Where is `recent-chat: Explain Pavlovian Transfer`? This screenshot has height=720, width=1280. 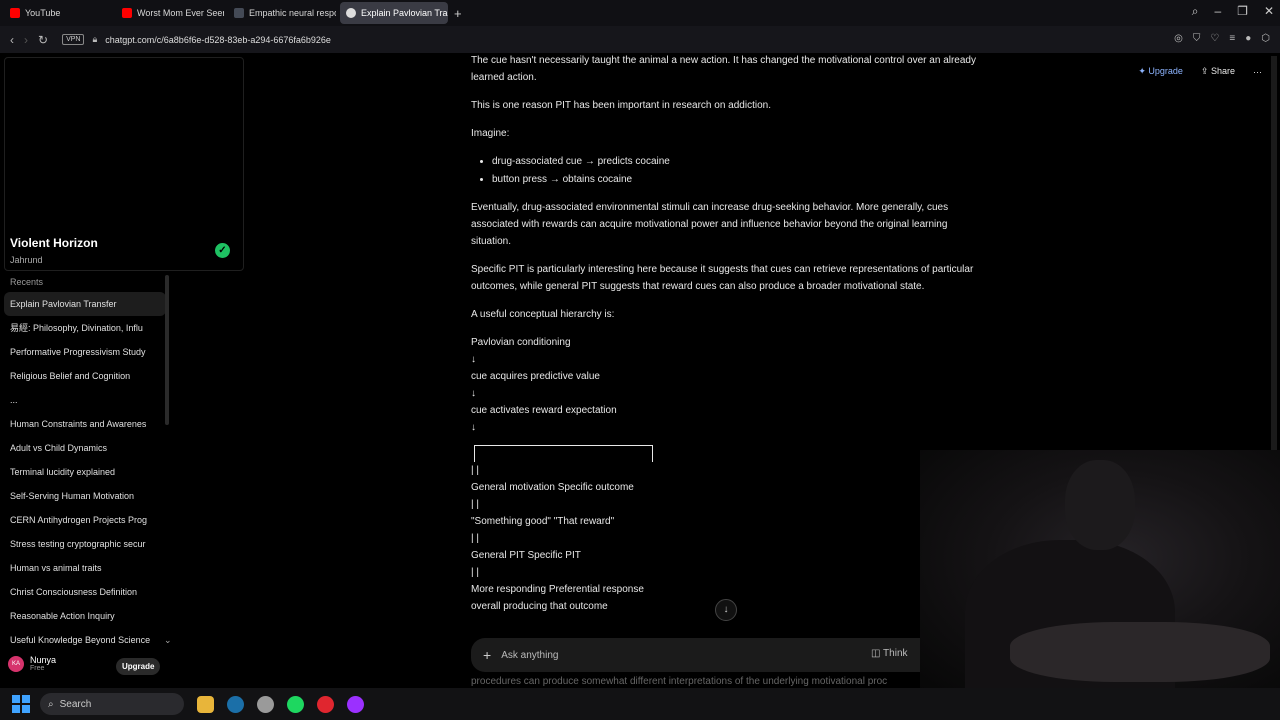
recent-chat: Explain Pavlovian Transfer is located at coordinates (85, 304).